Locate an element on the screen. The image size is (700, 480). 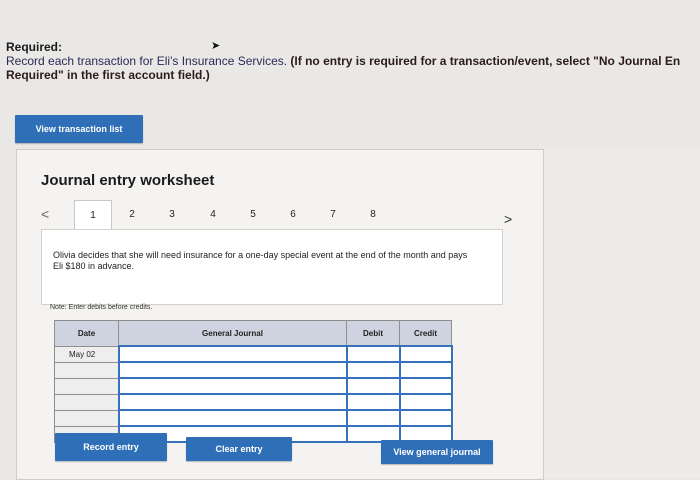
tab-transaction-1: 1 is located at coordinates (93, 215).